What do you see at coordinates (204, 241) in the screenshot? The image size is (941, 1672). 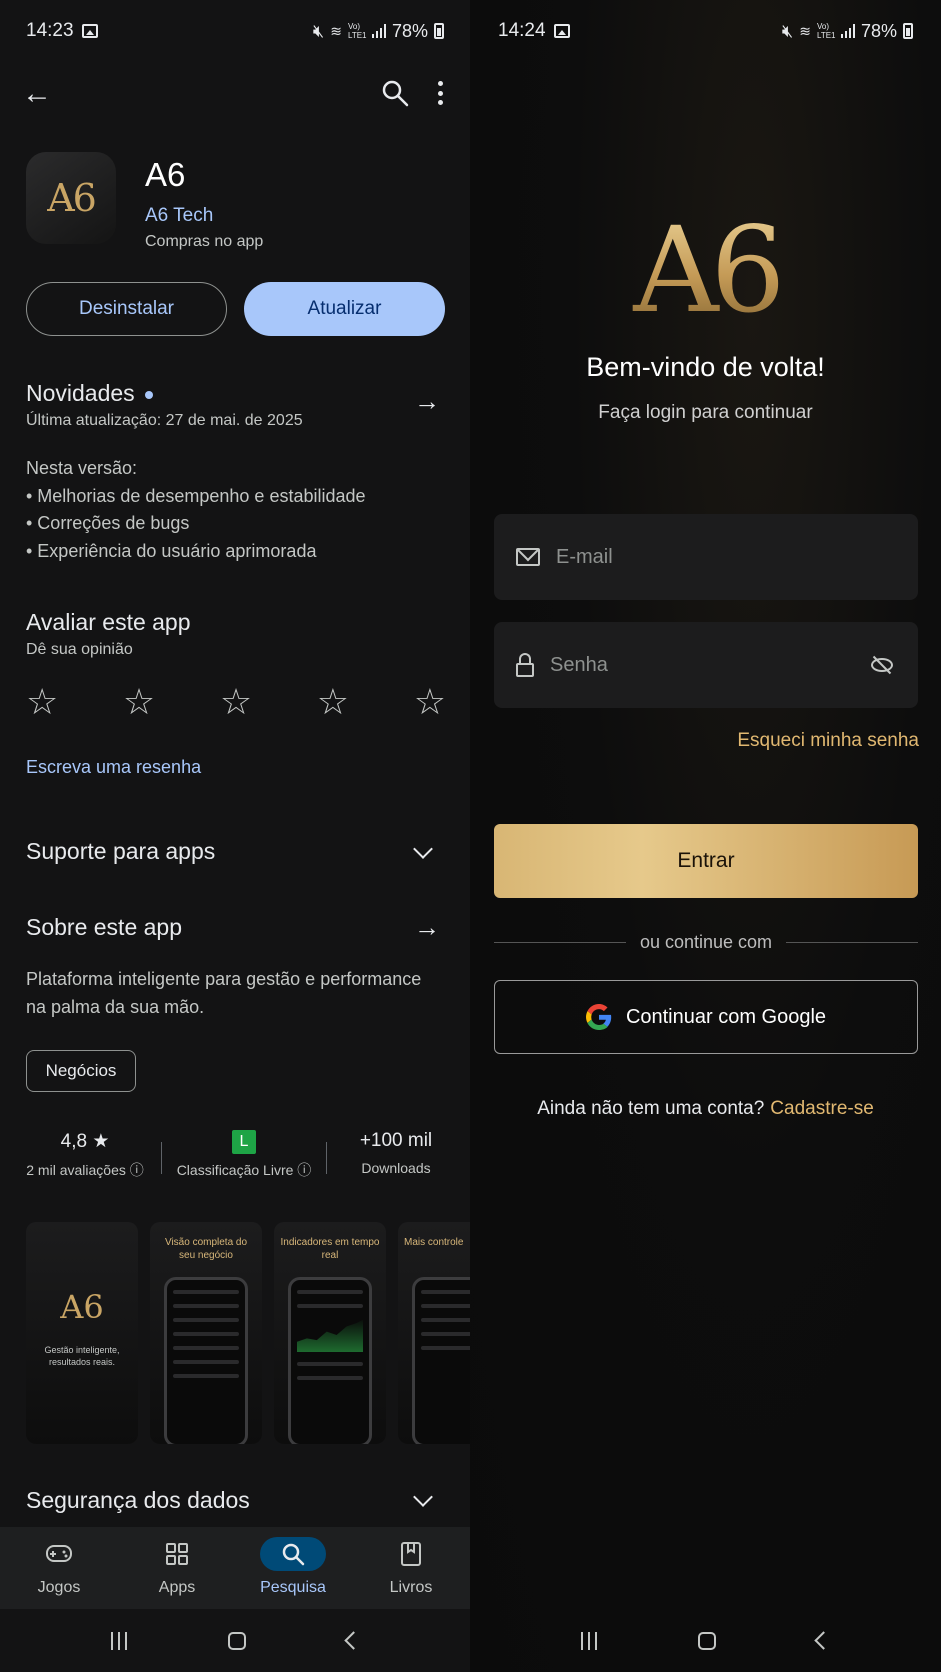 I see `in-app-purchases-label: Compras no app` at bounding box center [204, 241].